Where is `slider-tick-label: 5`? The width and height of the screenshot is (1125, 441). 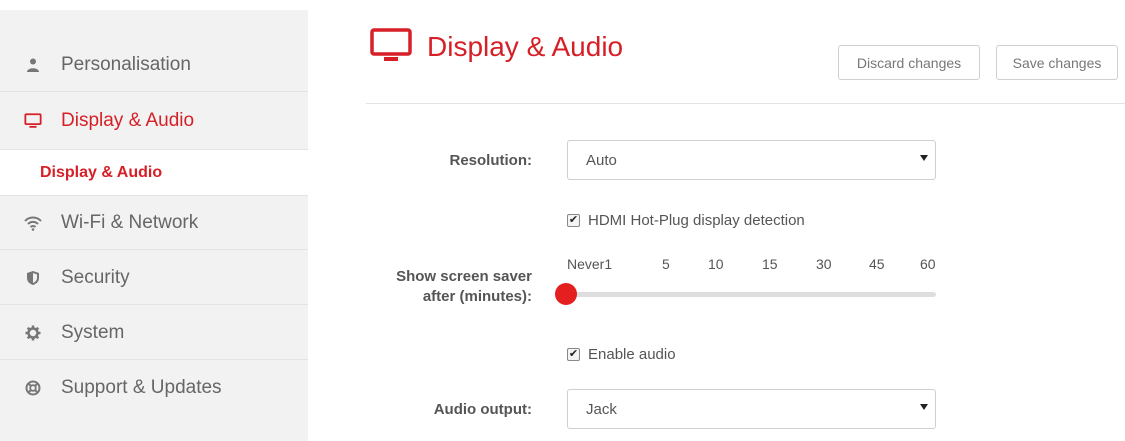 slider-tick-label: 5 is located at coordinates (666, 264).